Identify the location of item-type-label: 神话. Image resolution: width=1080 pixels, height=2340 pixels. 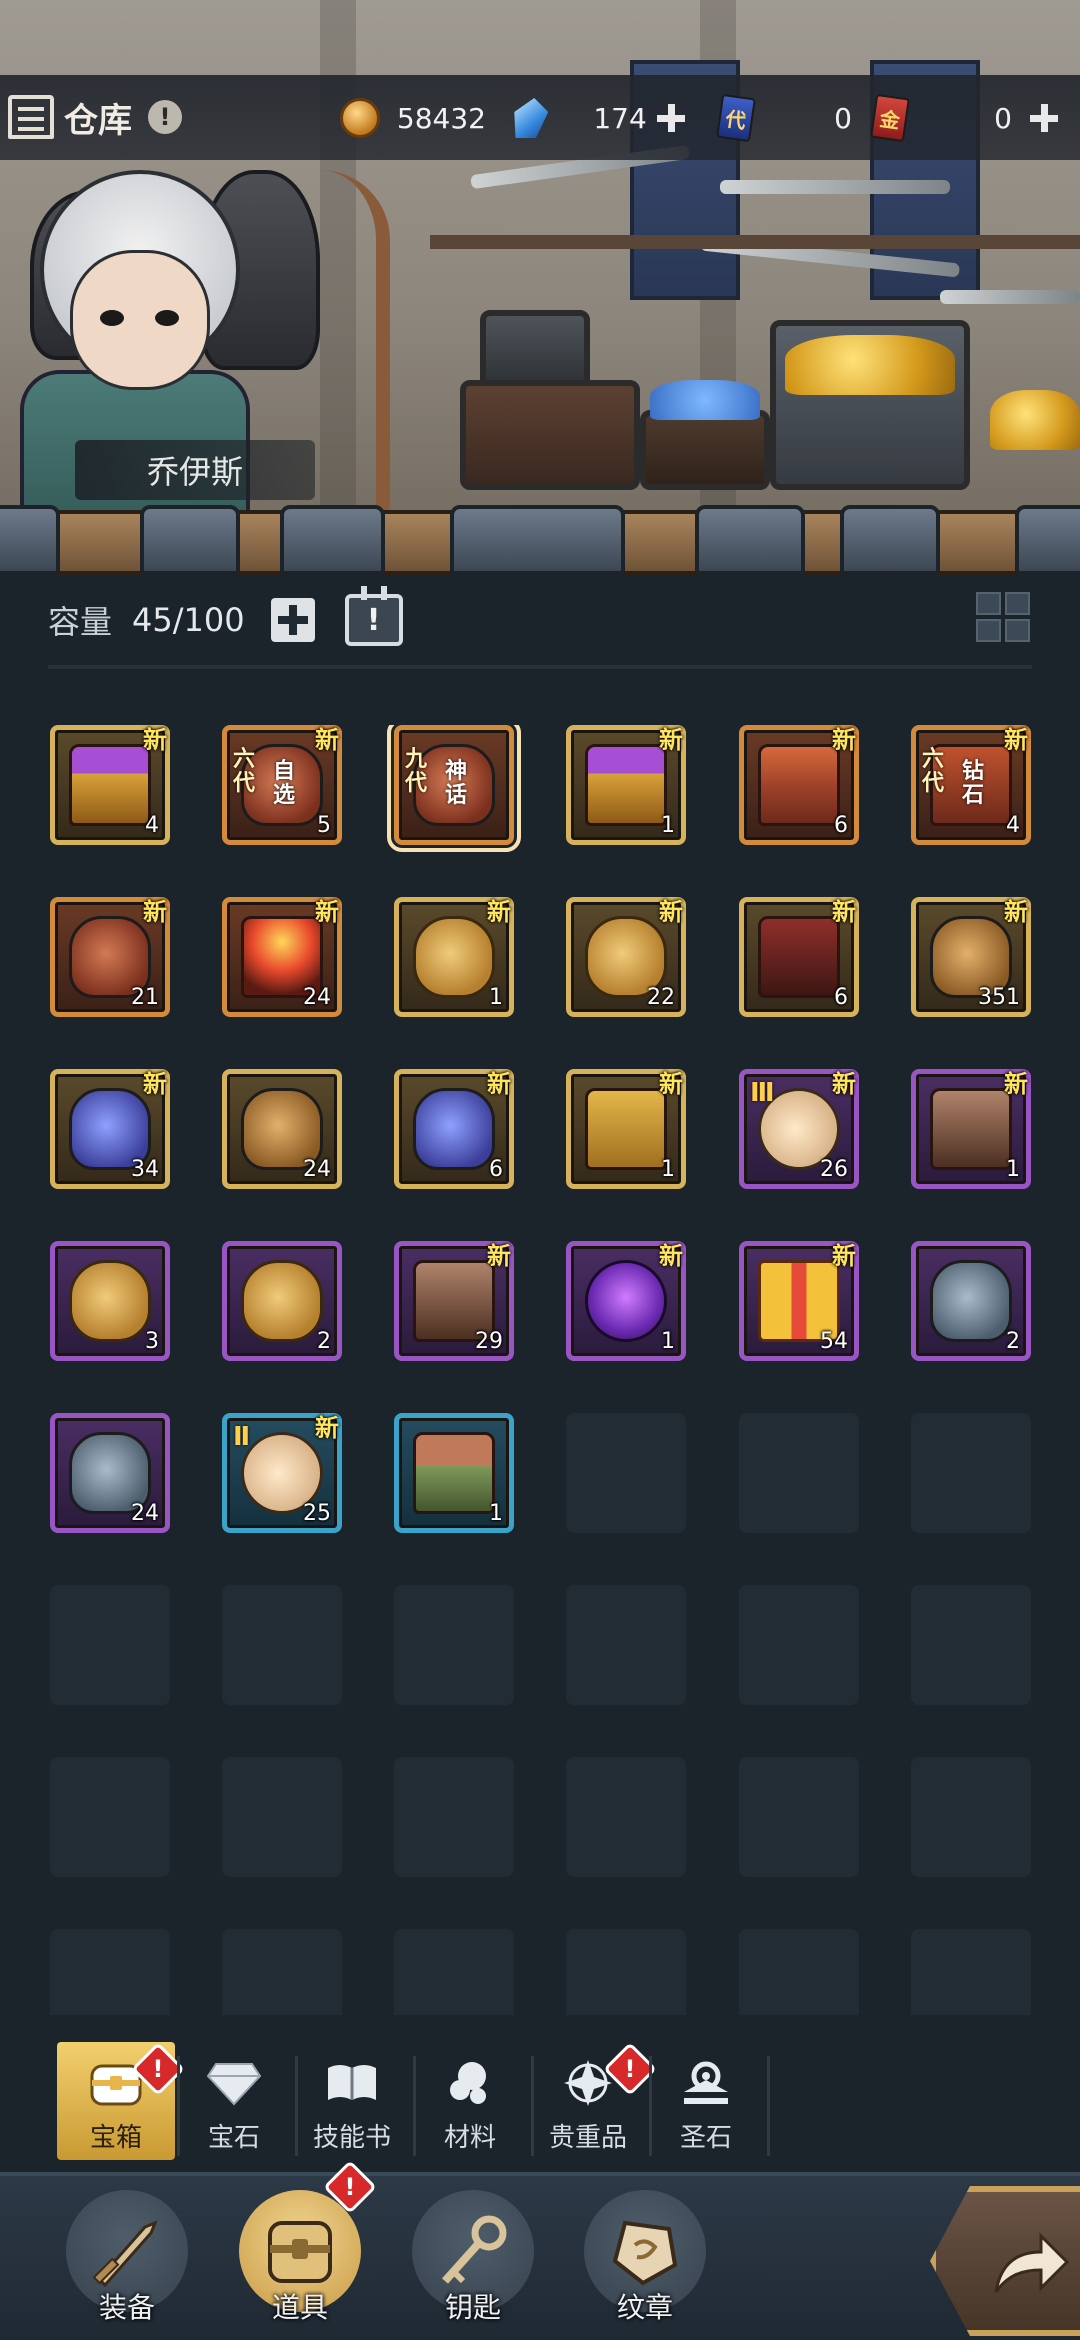
(456, 783).